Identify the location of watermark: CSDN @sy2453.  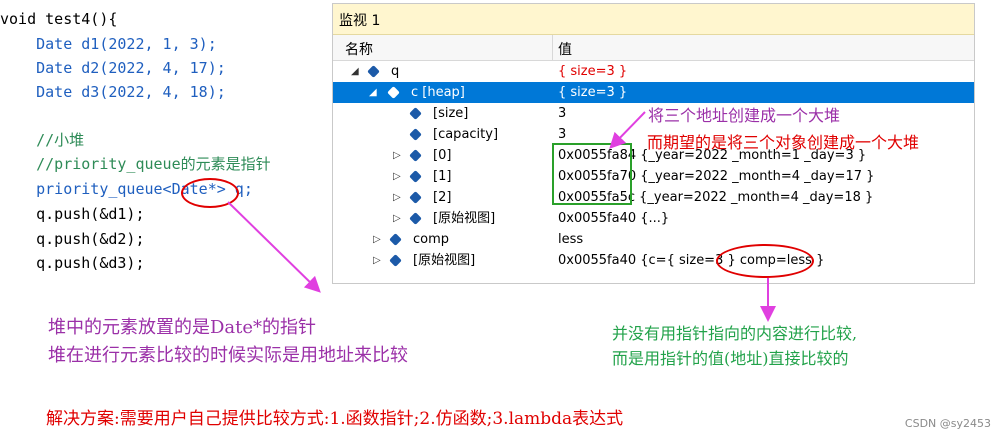
(947, 423).